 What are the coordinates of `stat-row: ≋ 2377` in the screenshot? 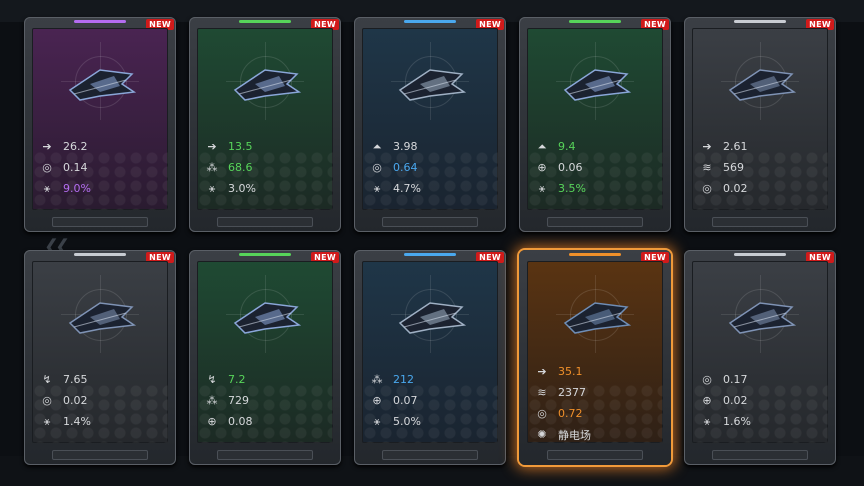 It's located at (597, 392).